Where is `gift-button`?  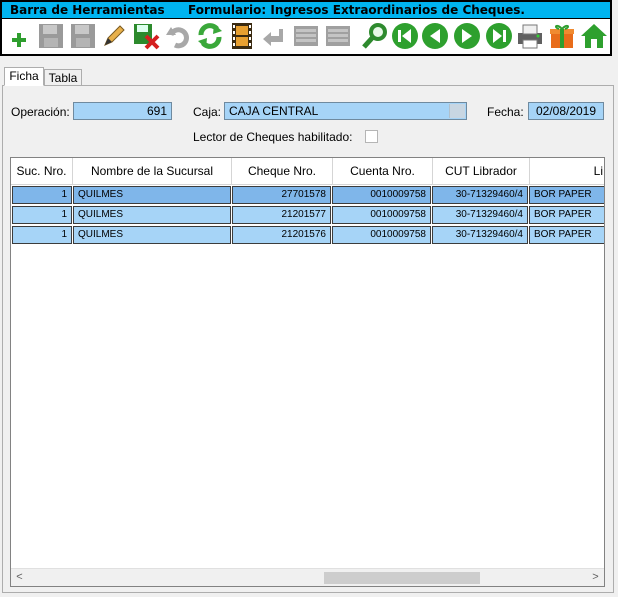
gift-button is located at coordinates (562, 36).